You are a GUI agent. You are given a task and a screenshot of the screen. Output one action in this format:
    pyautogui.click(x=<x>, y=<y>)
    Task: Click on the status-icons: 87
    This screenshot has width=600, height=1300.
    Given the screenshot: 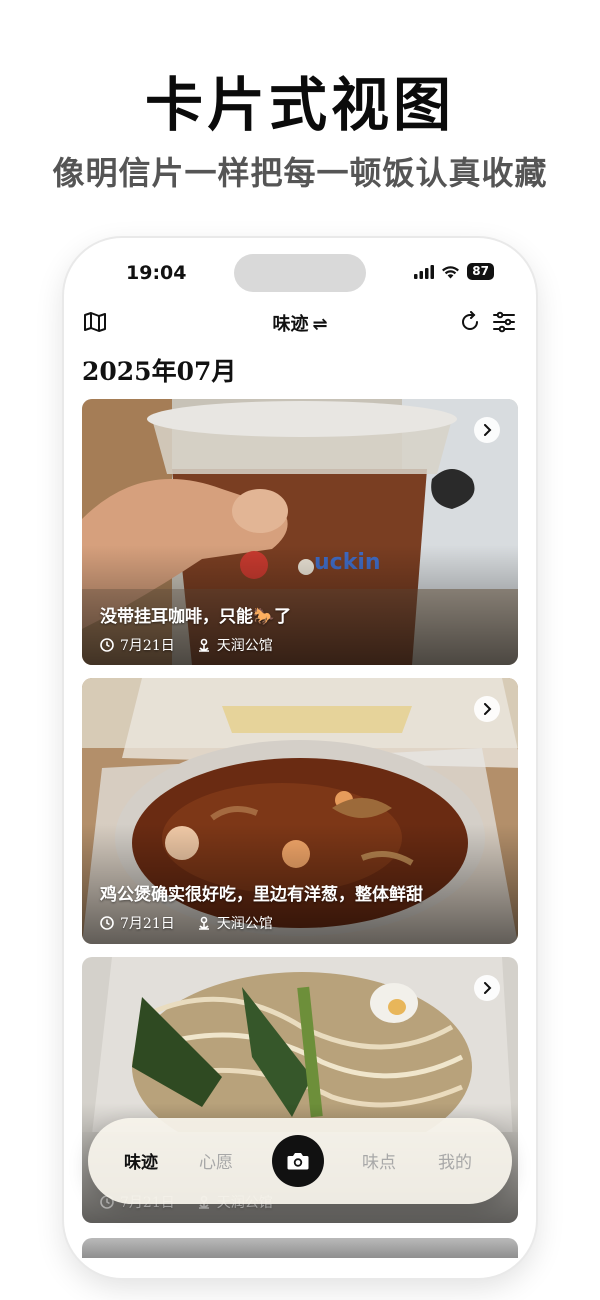 What is the action you would take?
    pyautogui.click(x=454, y=271)
    